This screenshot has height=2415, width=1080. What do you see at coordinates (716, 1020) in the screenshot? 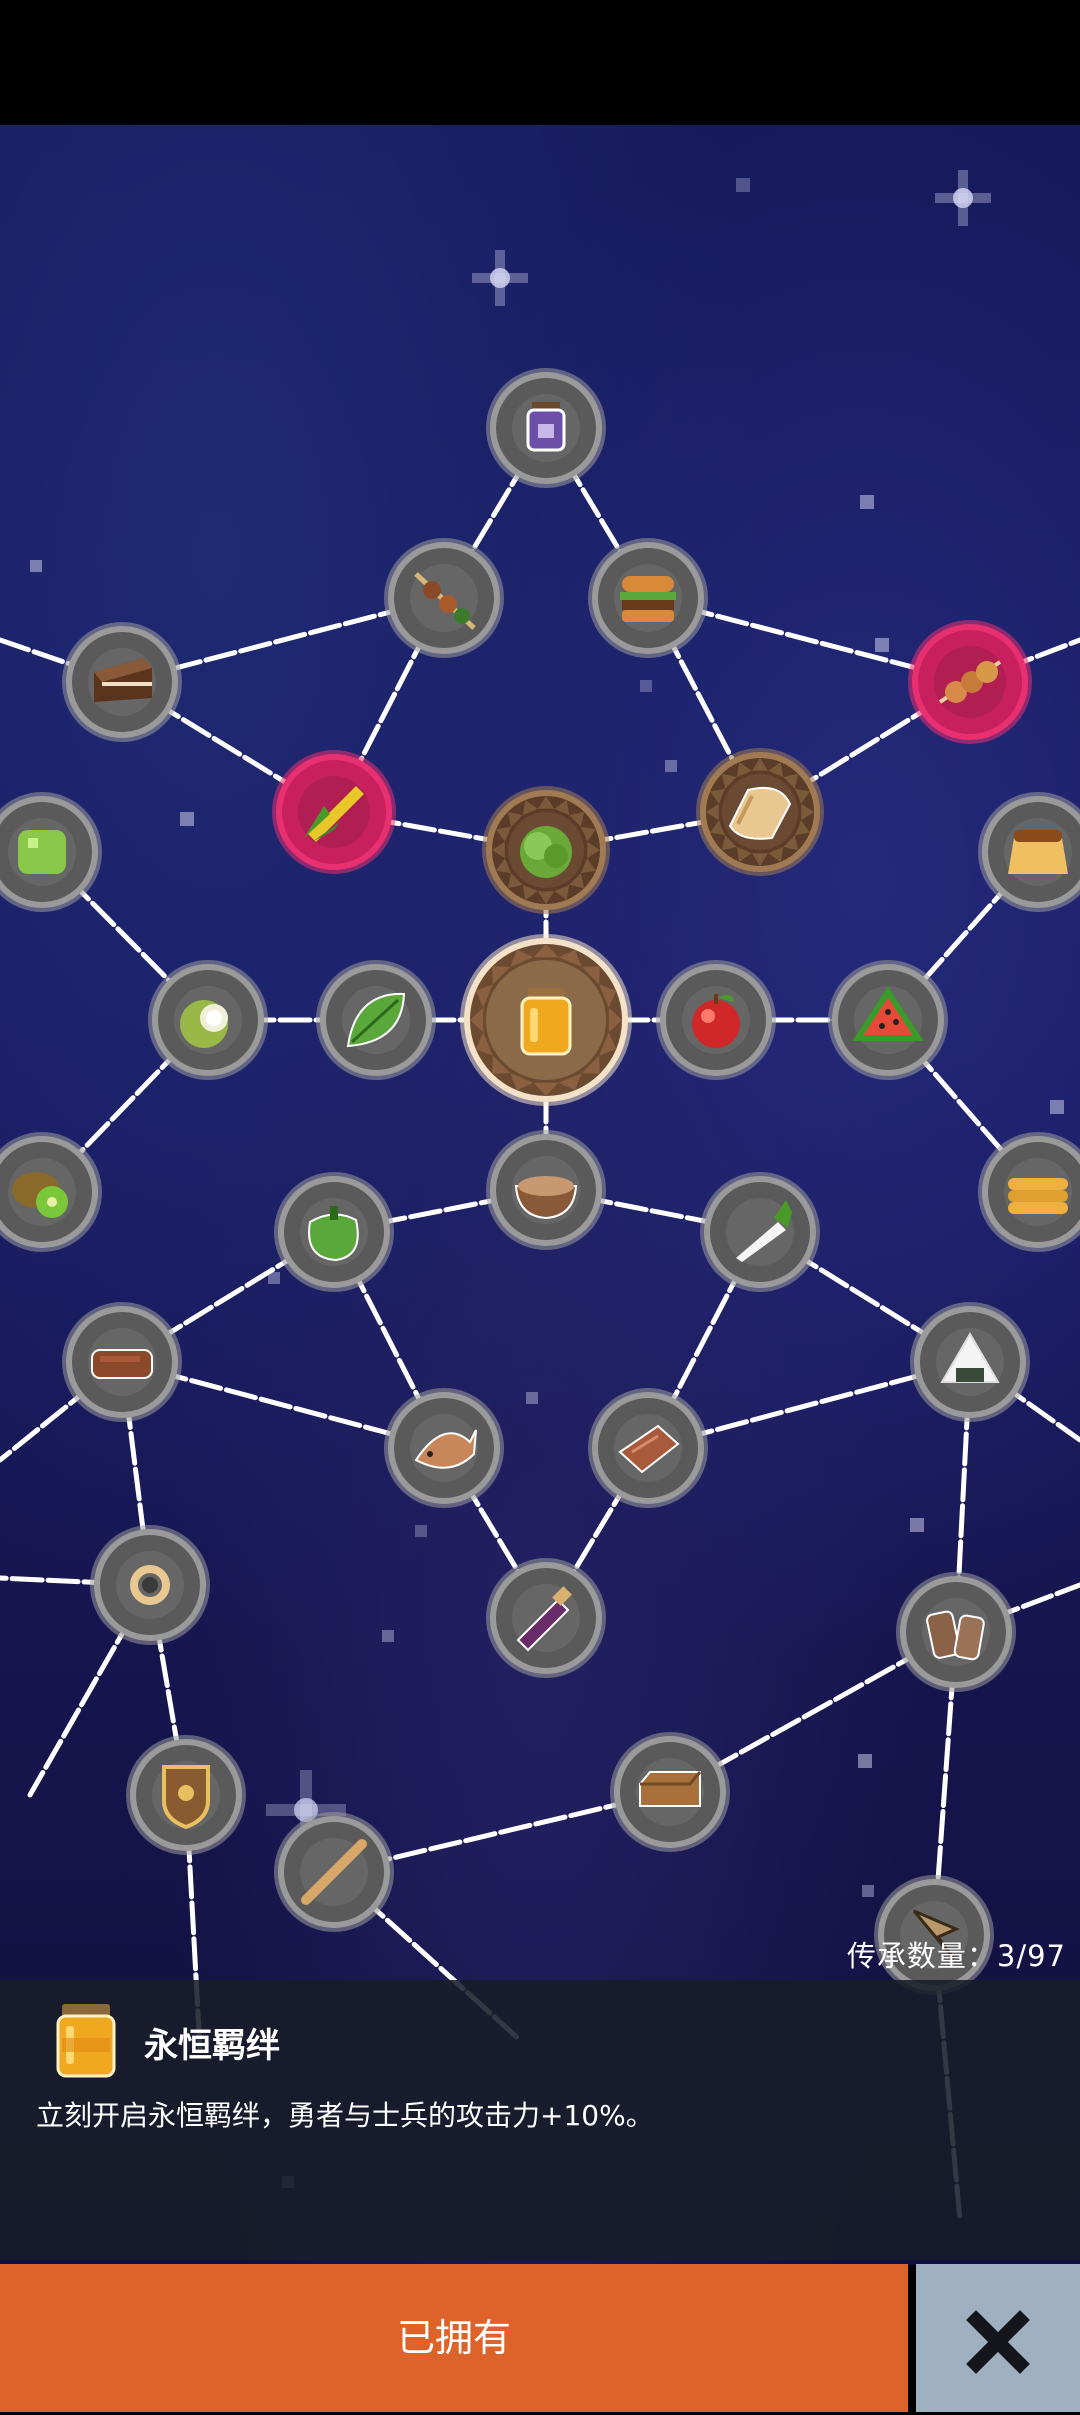
I see `node-apple` at bounding box center [716, 1020].